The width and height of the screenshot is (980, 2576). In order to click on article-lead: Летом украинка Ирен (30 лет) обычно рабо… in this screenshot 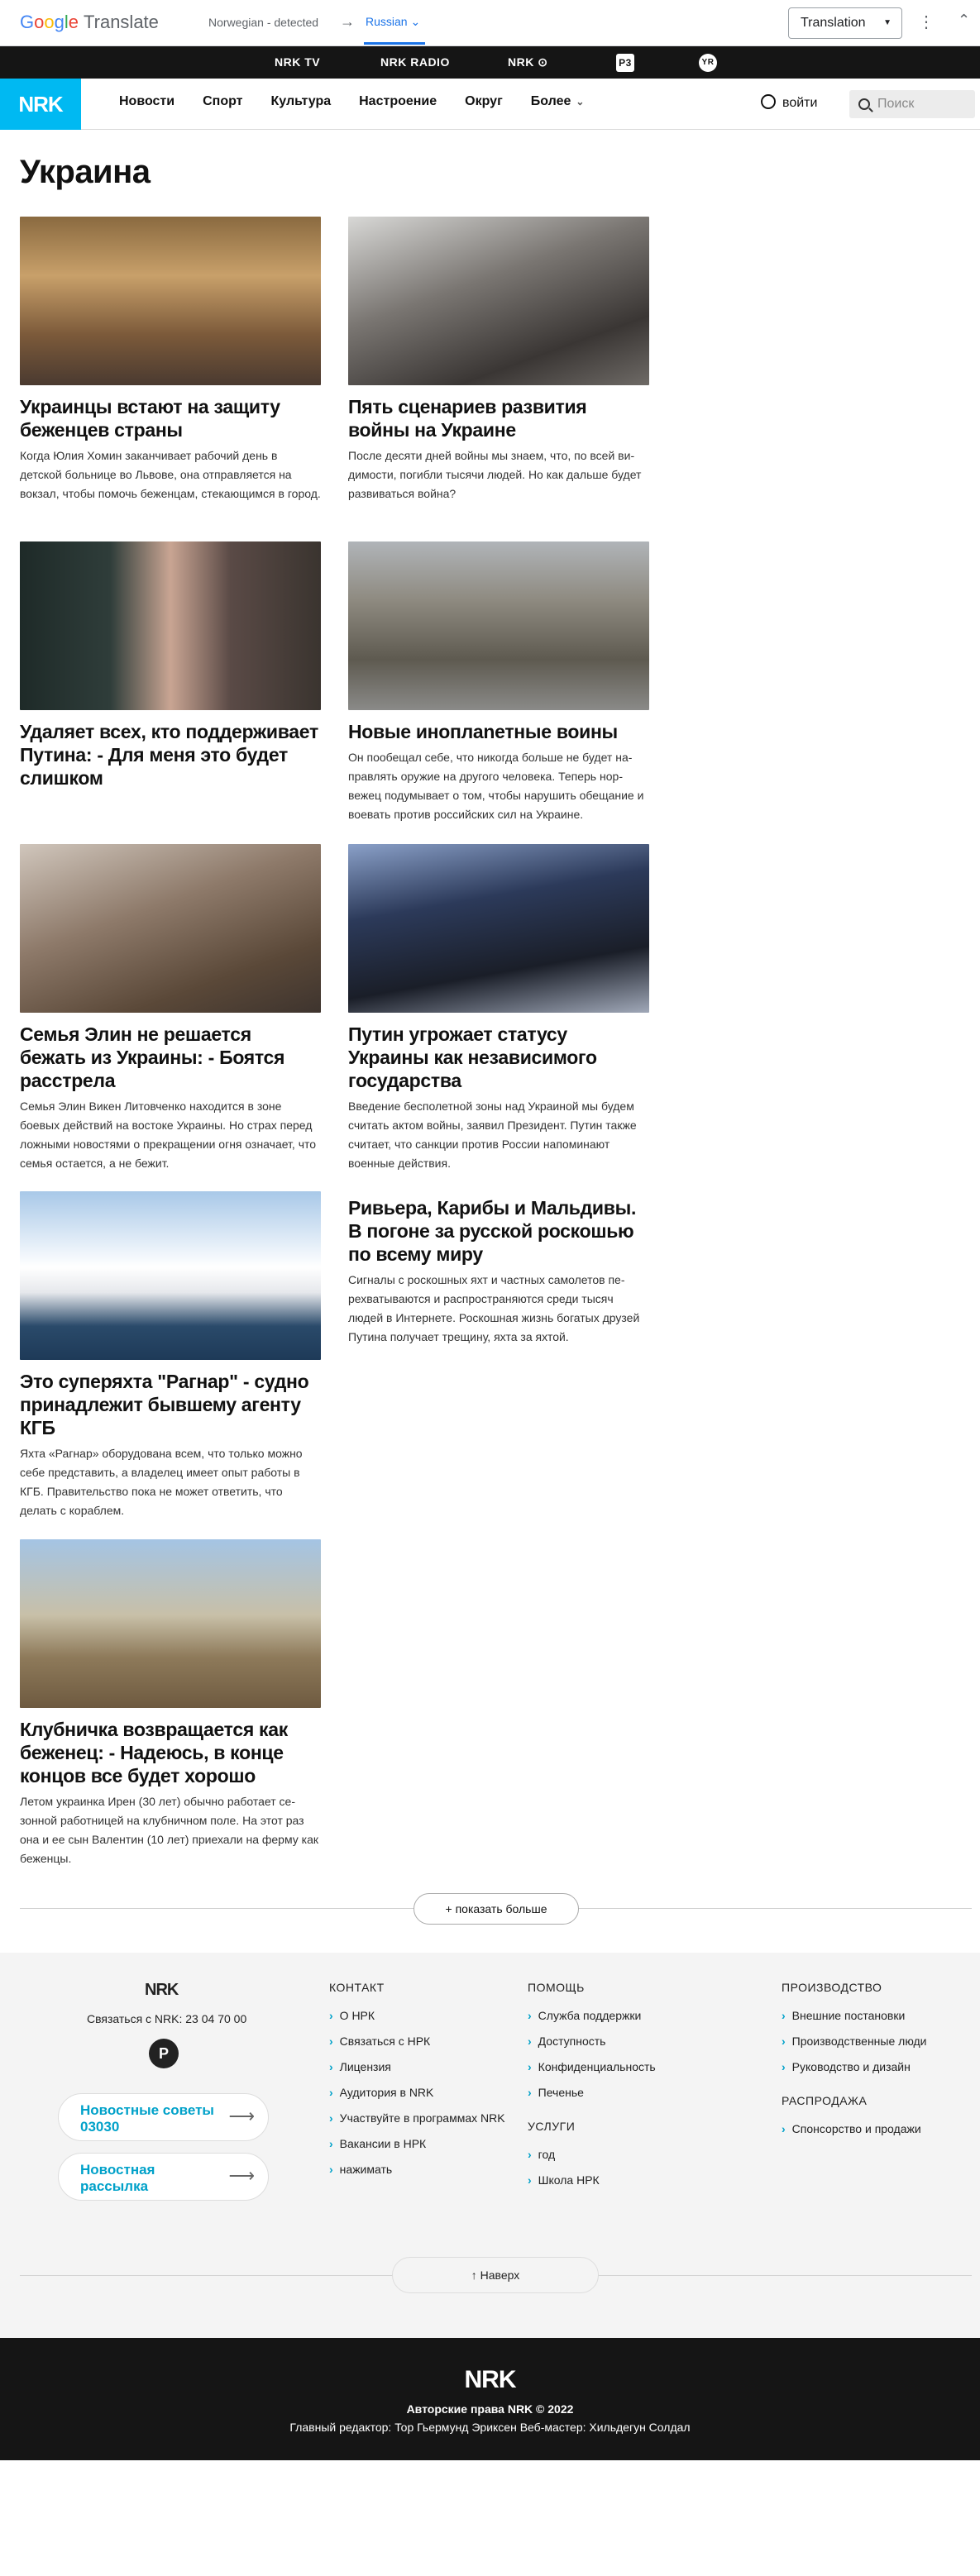, I will do `click(169, 1830)`.